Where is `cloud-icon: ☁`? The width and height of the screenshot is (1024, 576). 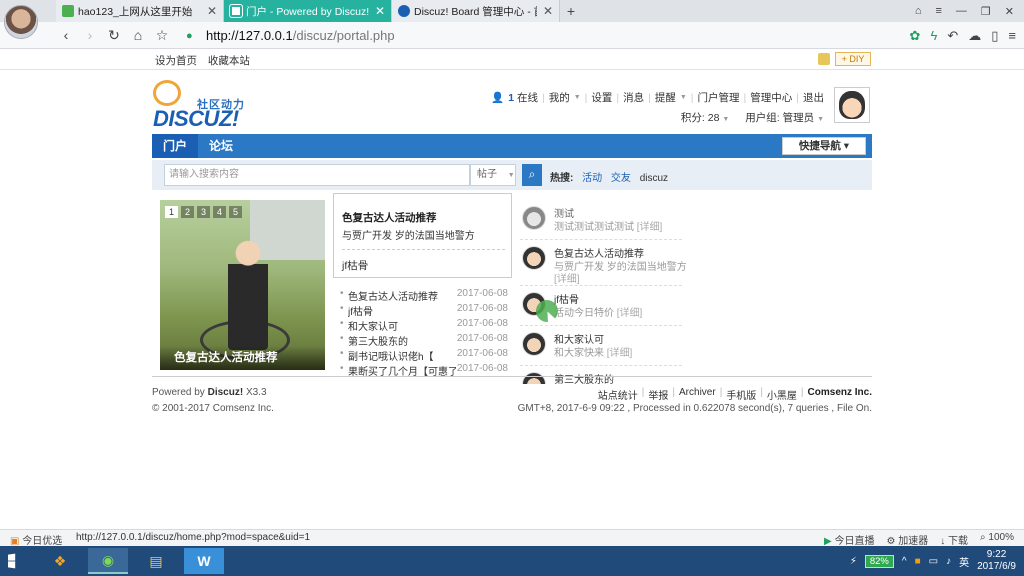 cloud-icon: ☁ is located at coordinates (974, 36).